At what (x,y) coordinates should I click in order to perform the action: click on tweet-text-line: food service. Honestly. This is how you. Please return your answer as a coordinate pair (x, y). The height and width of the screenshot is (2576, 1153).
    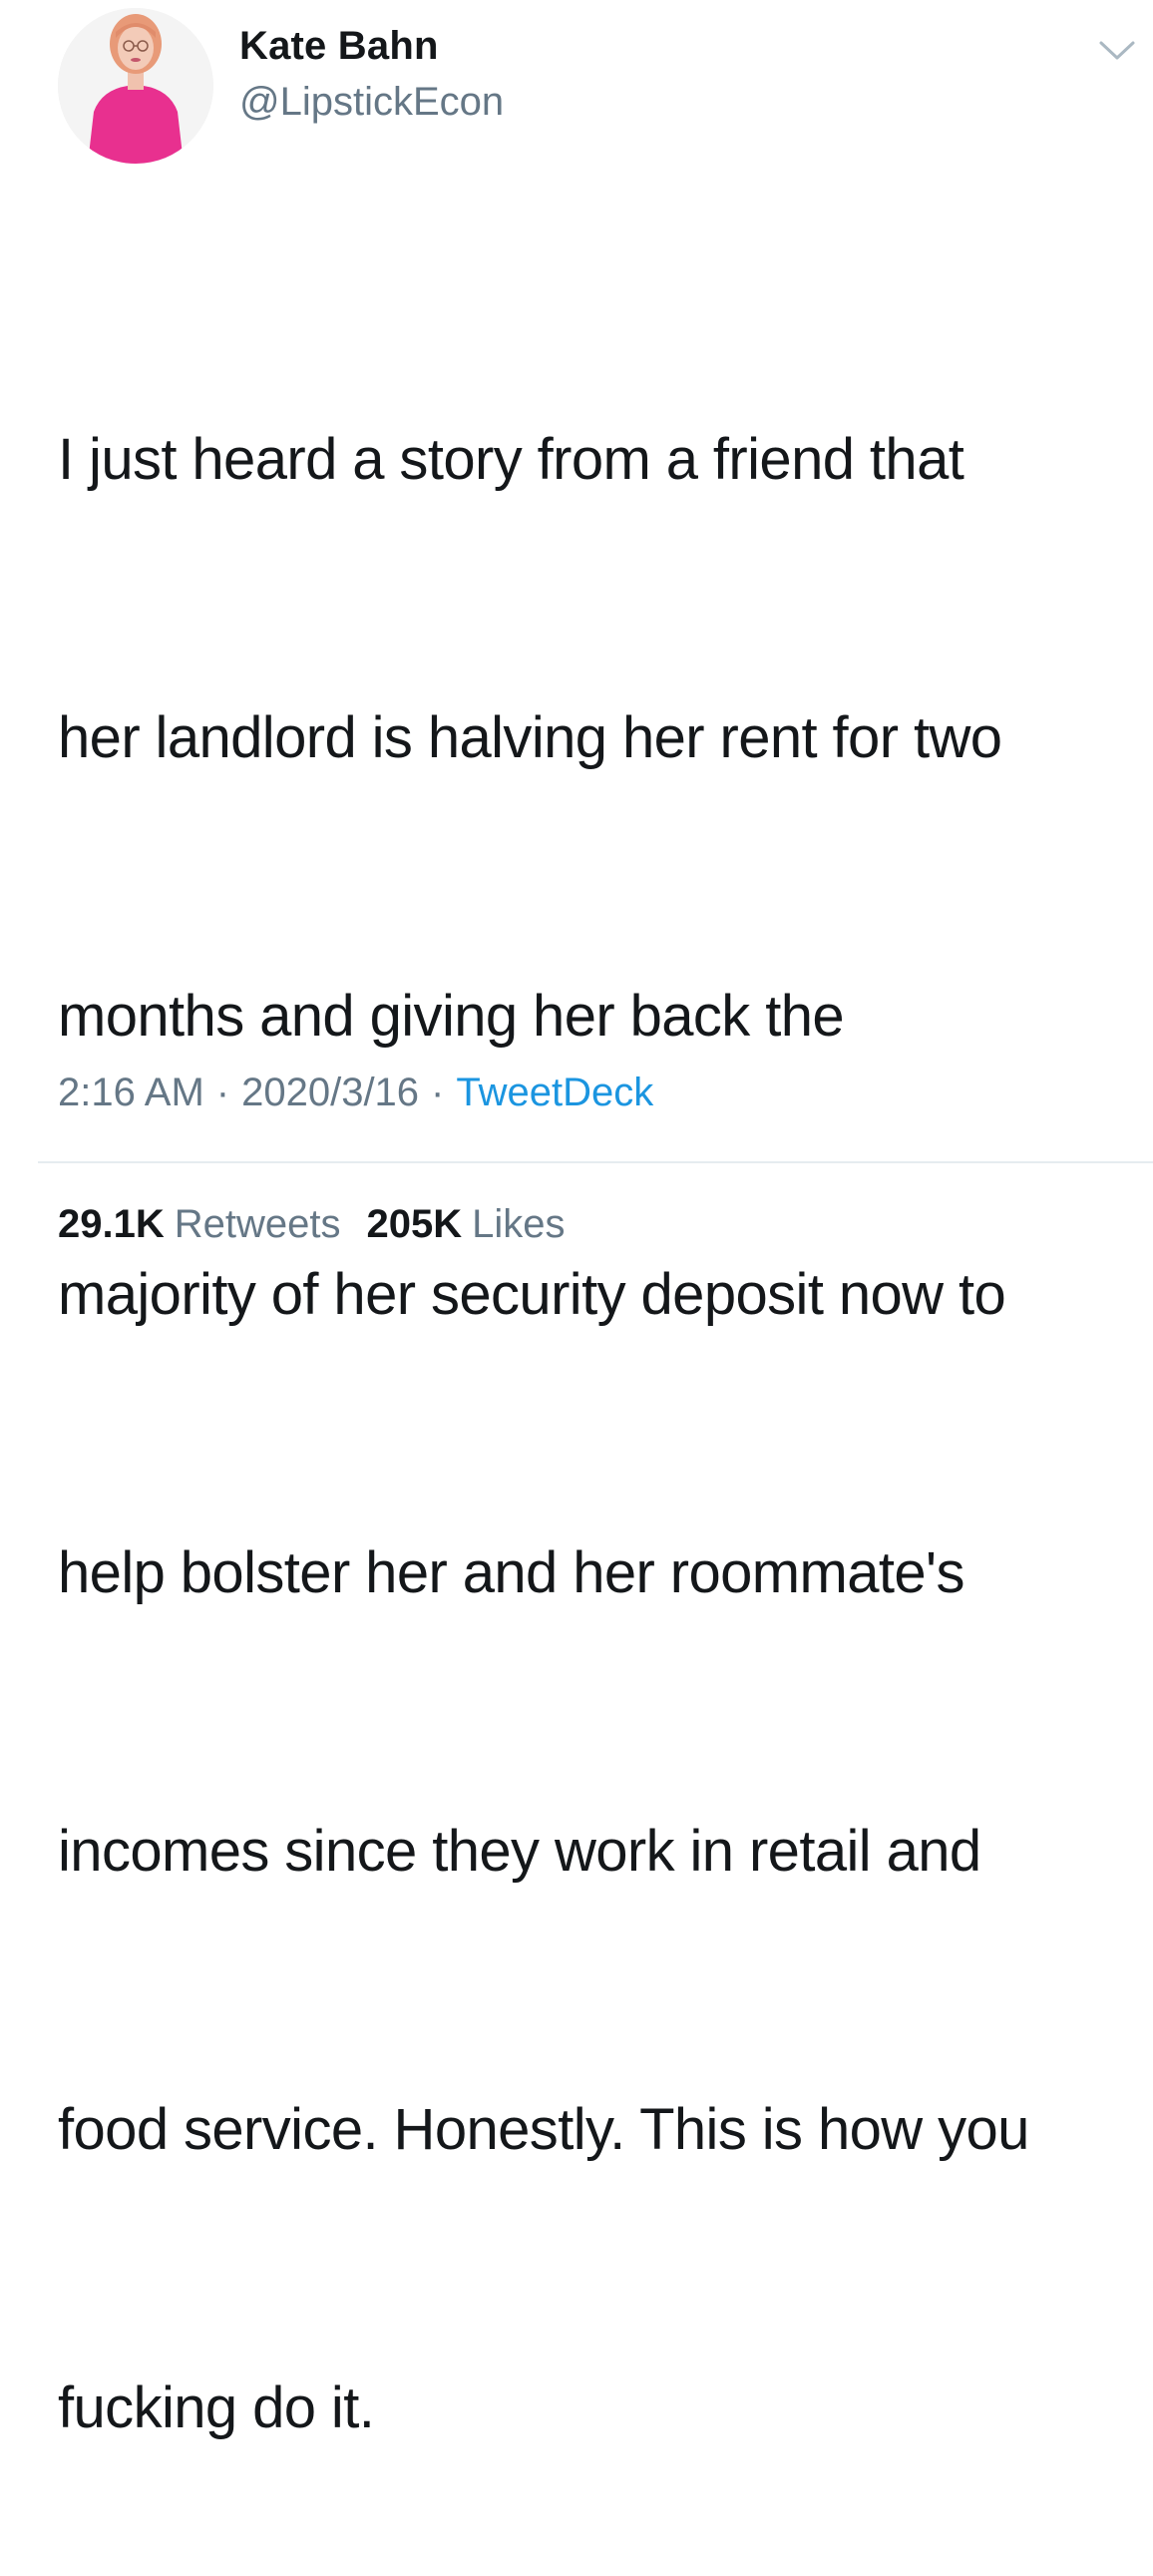
    Looking at the image, I should click on (543, 2129).